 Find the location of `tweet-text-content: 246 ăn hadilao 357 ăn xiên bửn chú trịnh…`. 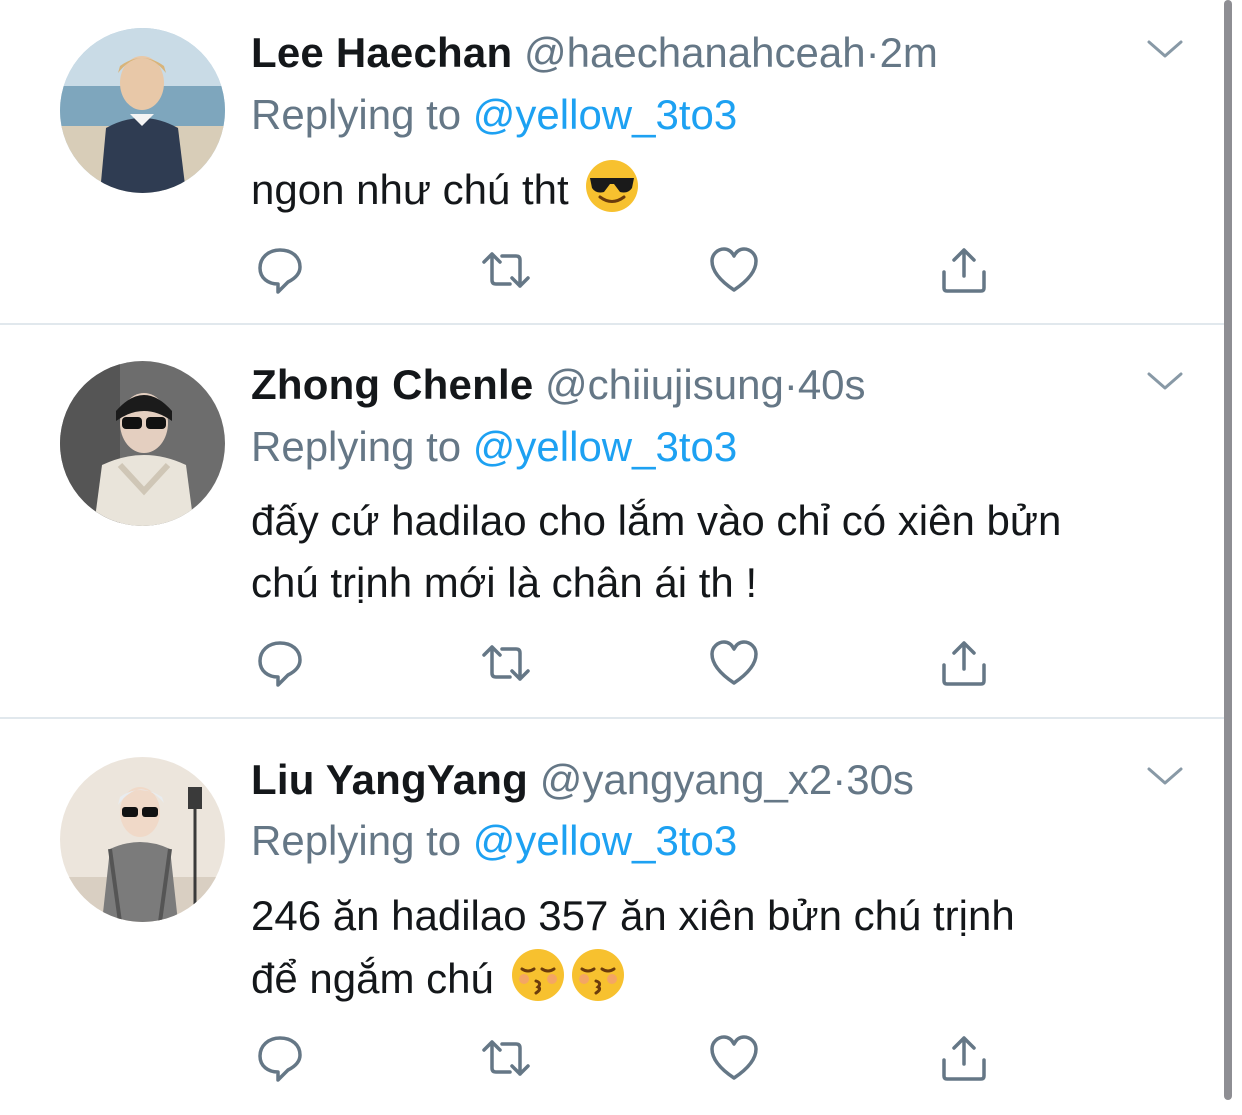

tweet-text-content: 246 ăn hadilao 357 ăn xiên bửn chú trịnh… is located at coordinates (633, 947).